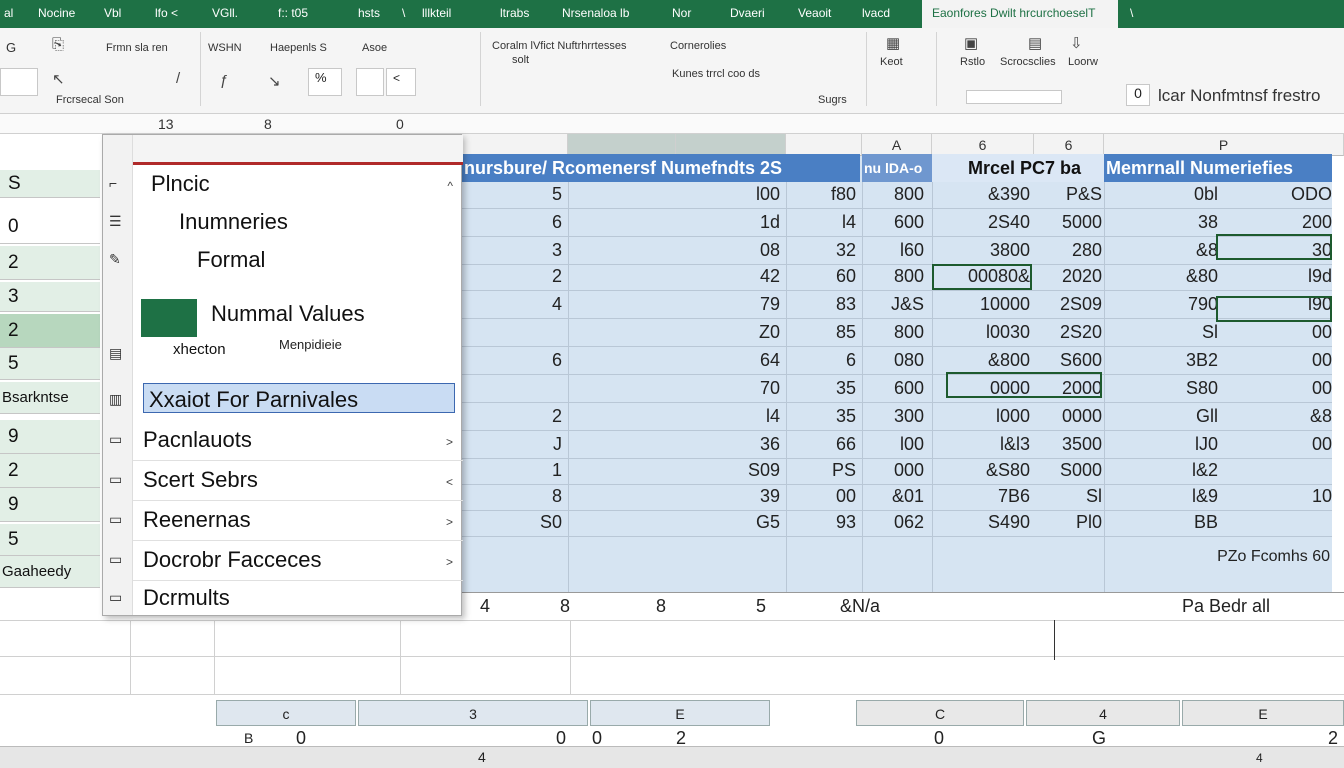 The width and height of the screenshot is (1344, 768). What do you see at coordinates (286, 713) in the screenshot?
I see `bottom-header: c` at bounding box center [286, 713].